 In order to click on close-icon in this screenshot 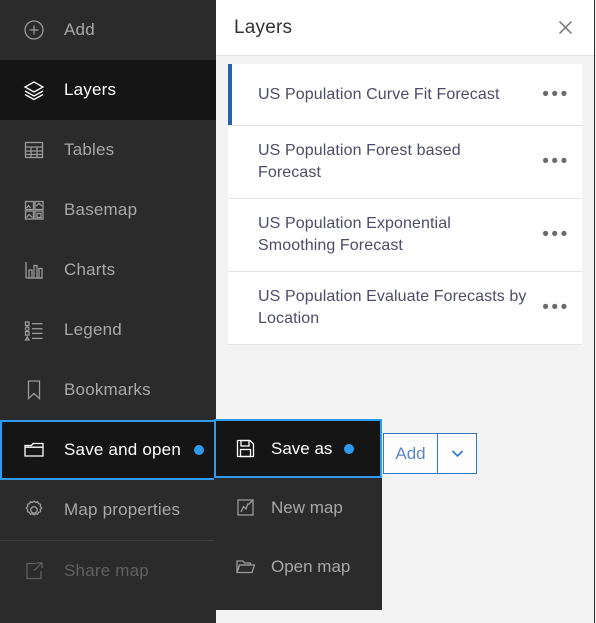, I will do `click(565, 28)`.